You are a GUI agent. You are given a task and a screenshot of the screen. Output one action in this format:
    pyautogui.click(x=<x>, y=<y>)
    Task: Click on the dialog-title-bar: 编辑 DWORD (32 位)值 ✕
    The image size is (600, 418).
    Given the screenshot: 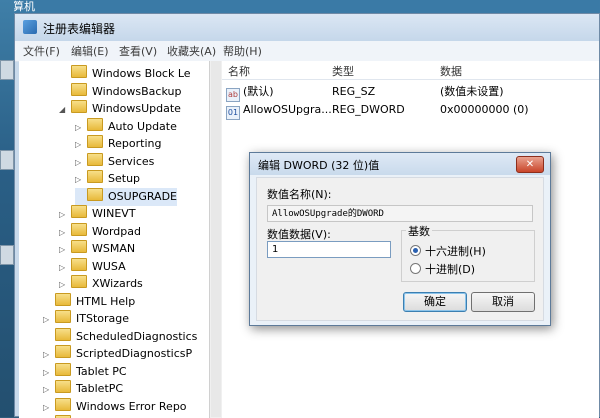 What is the action you would take?
    pyautogui.click(x=400, y=164)
    